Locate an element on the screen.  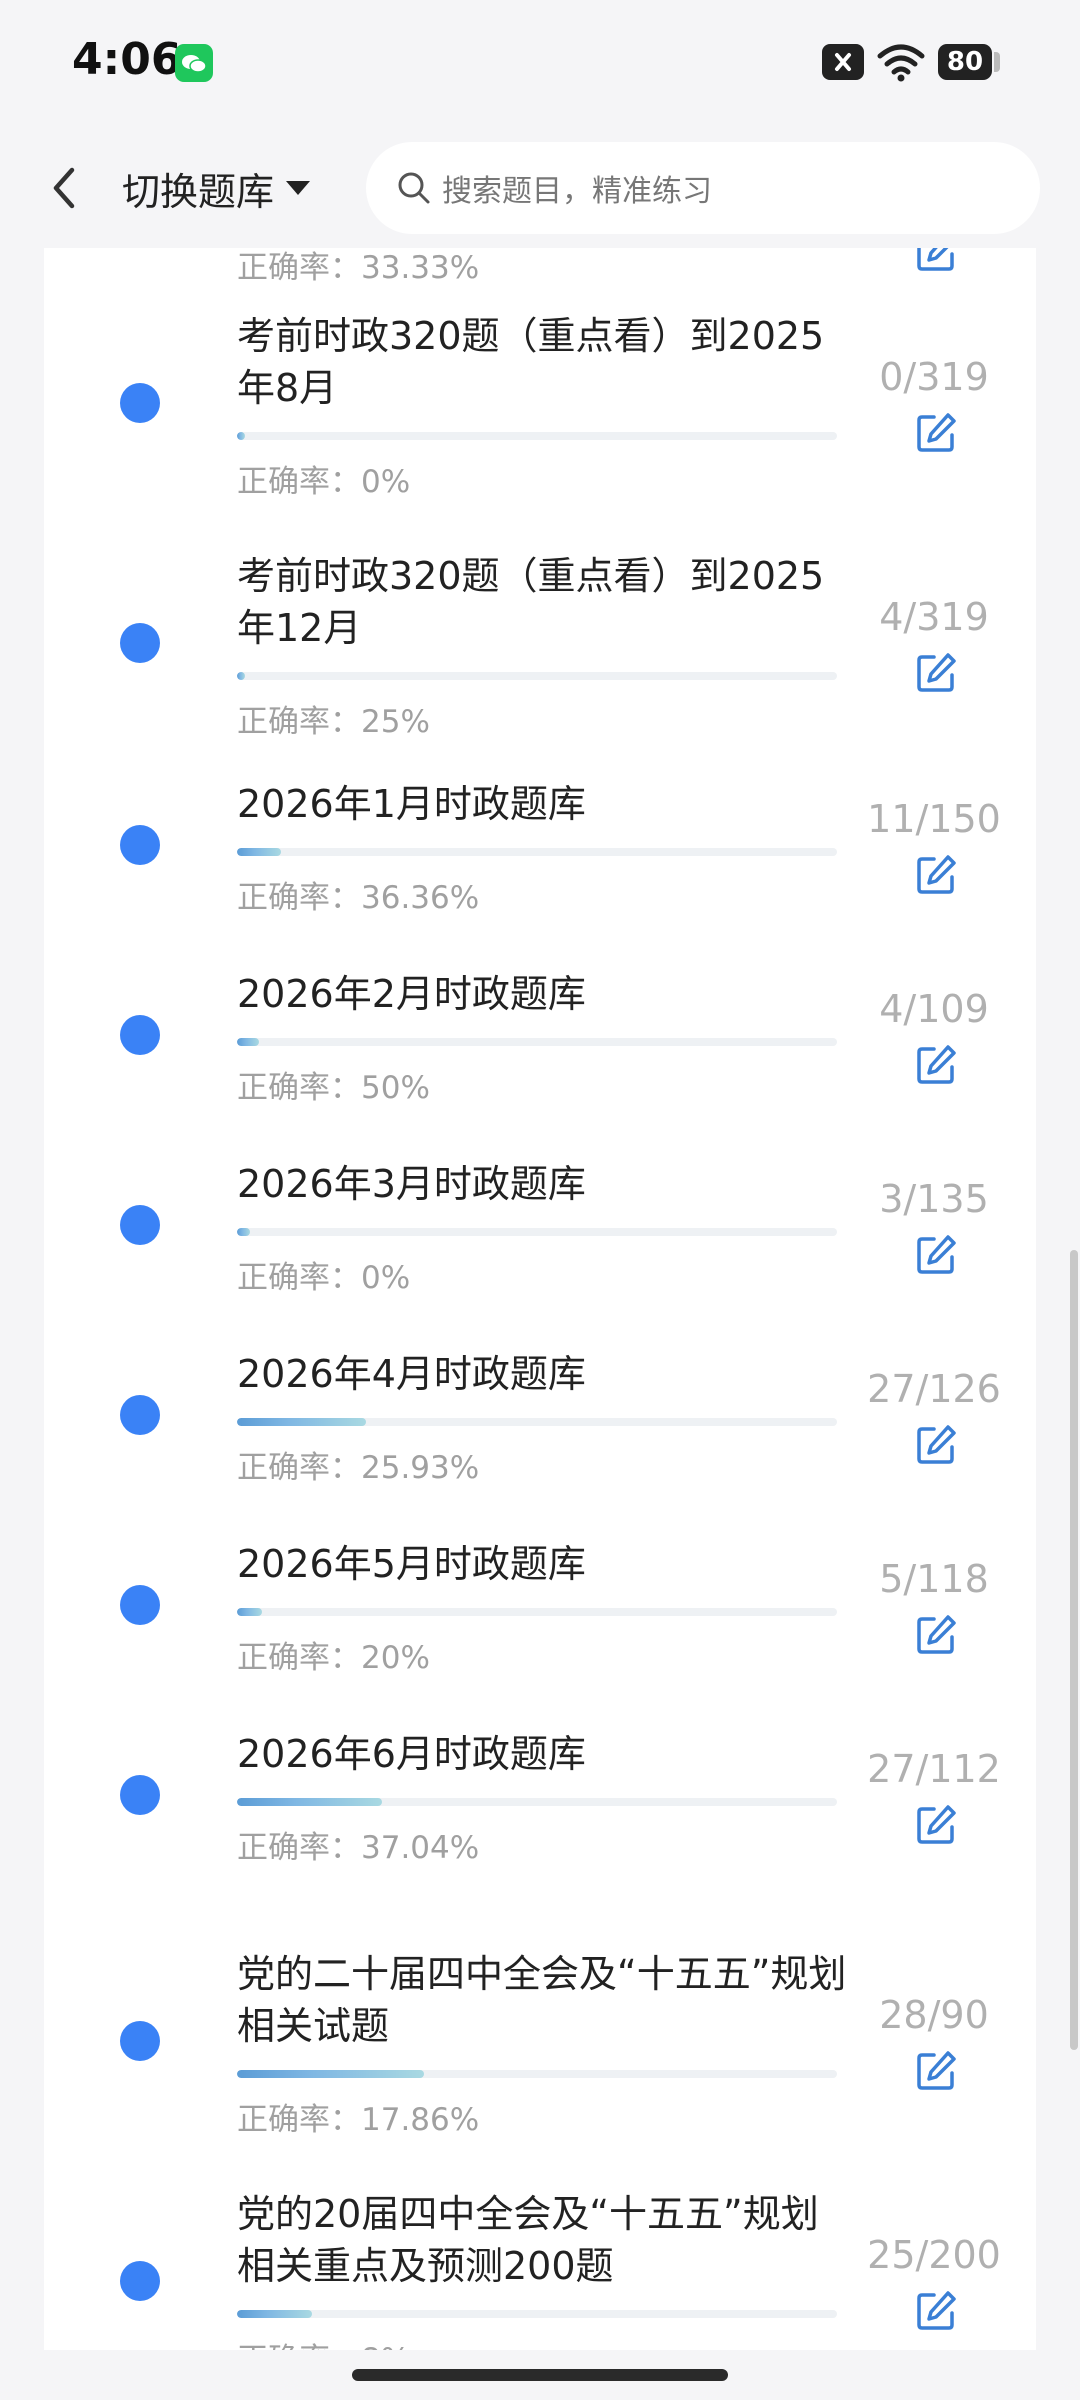
list-item: 2026年3月时政题库正确率：0% 3/135 is located at coordinates (540, 1253).